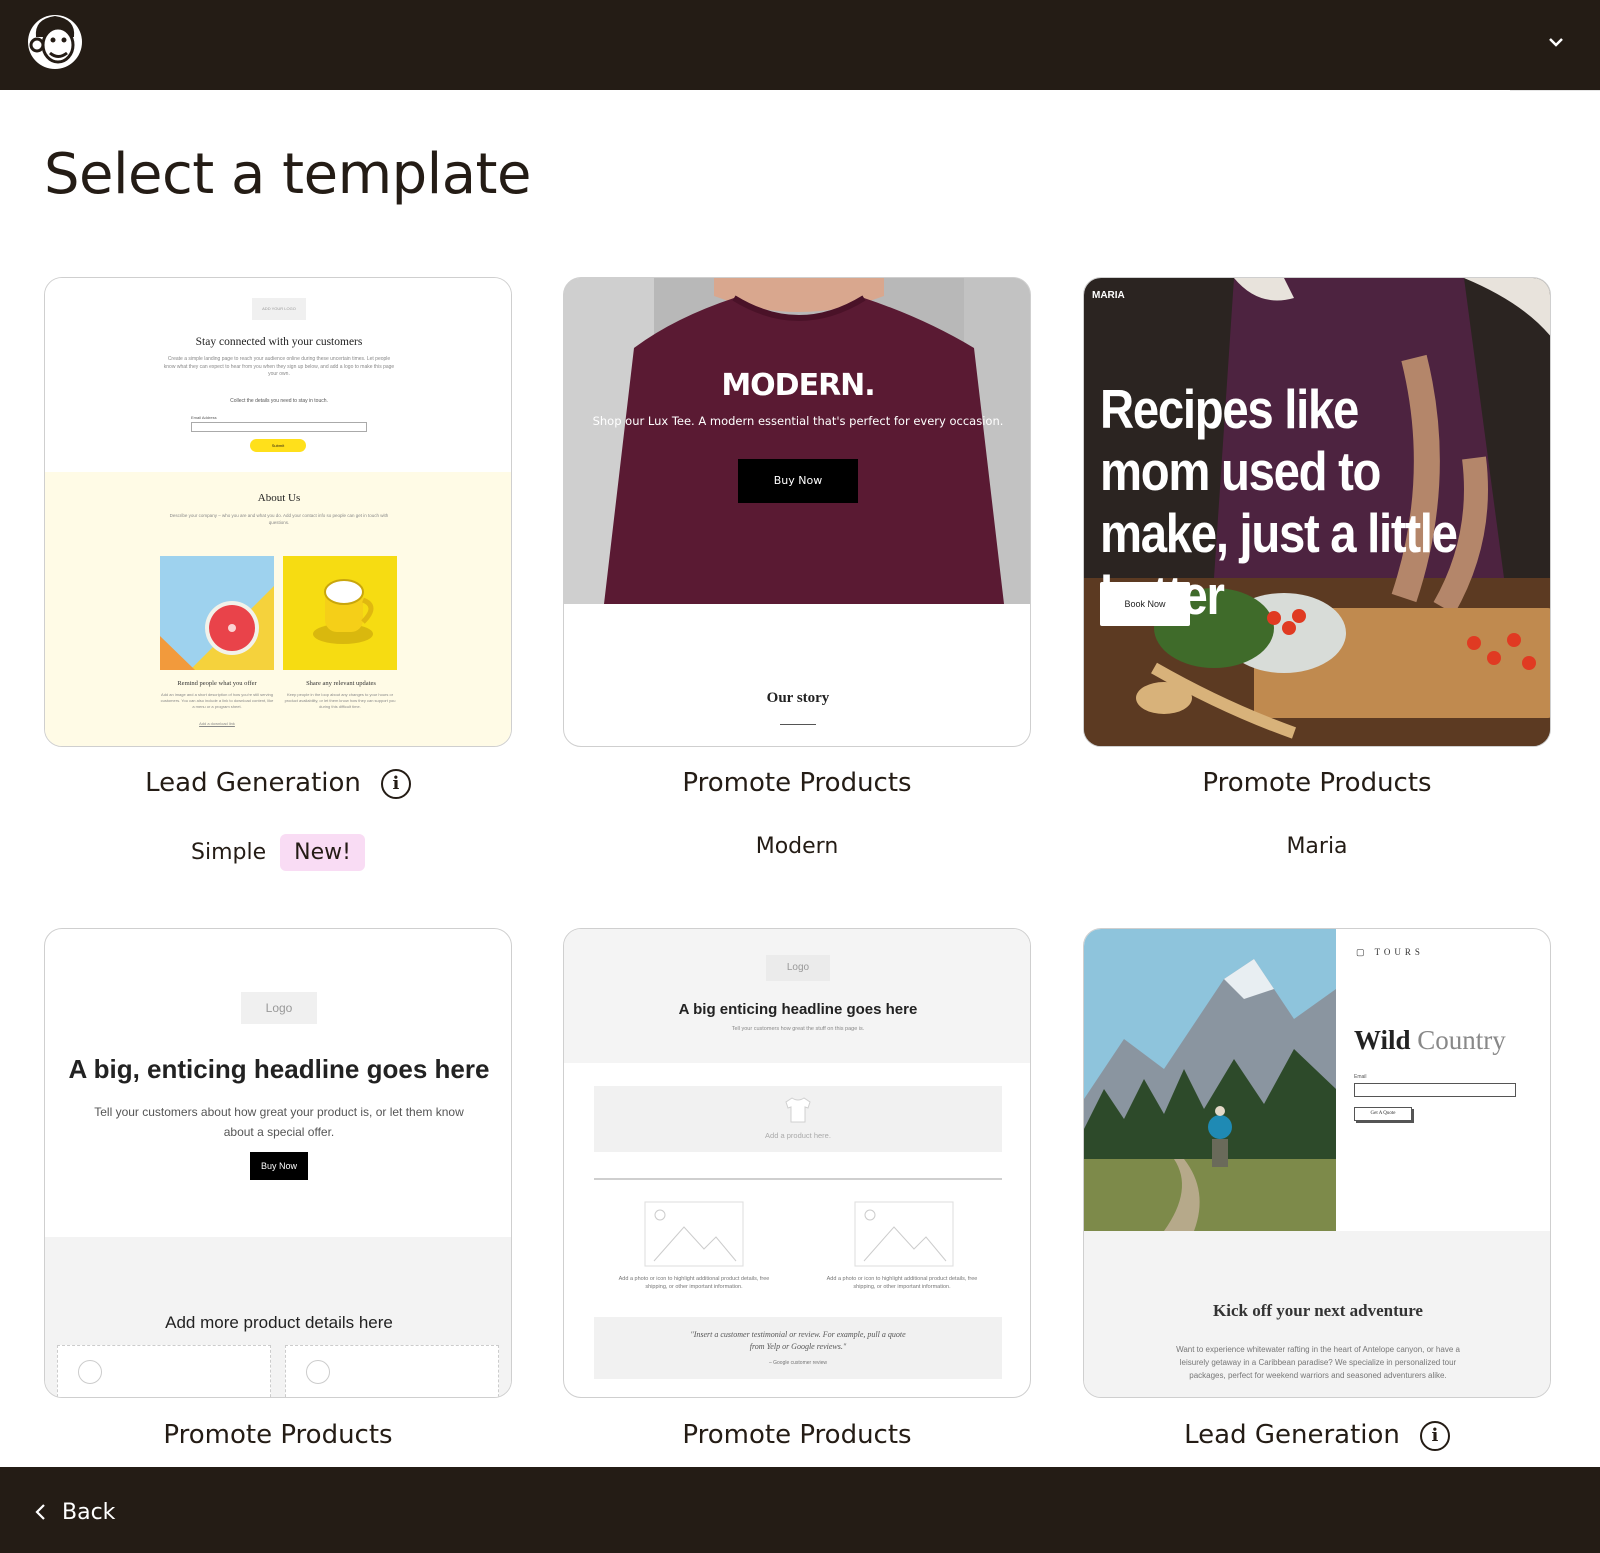 The height and width of the screenshot is (1553, 1600). What do you see at coordinates (1145, 604) in the screenshot?
I see `preview-book-button: Book Now` at bounding box center [1145, 604].